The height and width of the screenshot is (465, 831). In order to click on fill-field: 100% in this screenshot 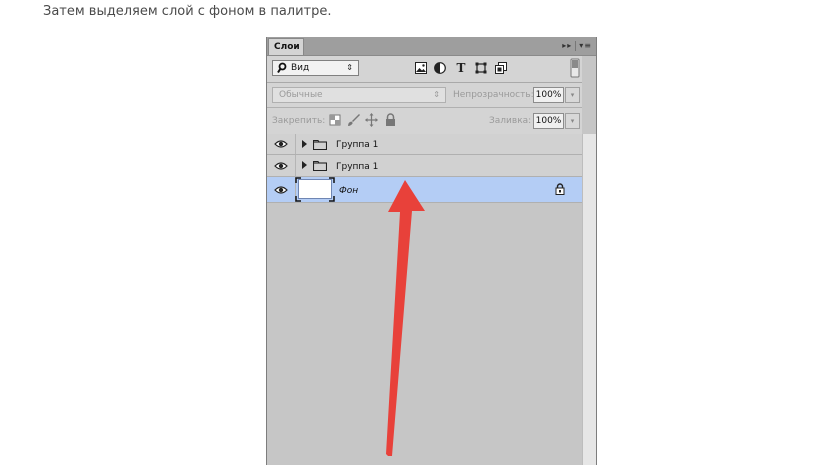, I will do `click(548, 121)`.